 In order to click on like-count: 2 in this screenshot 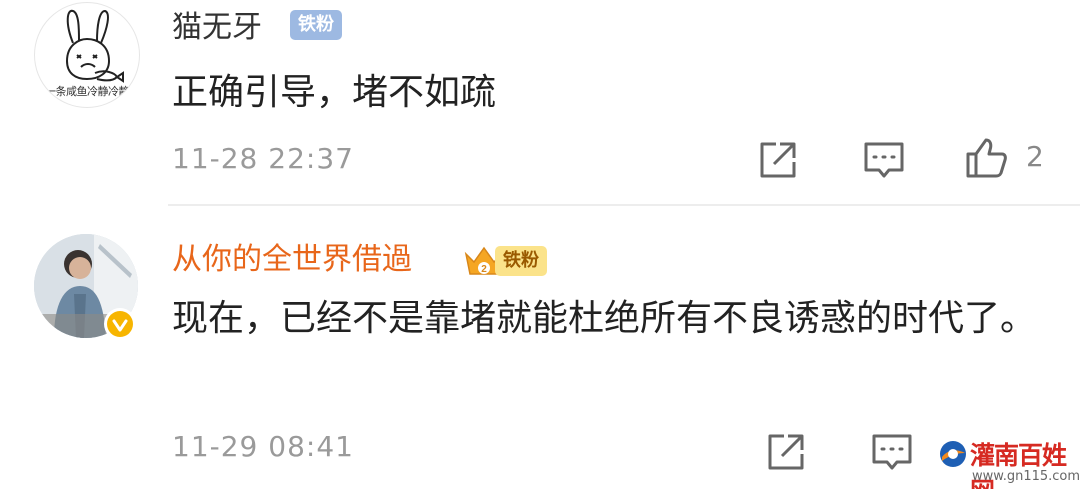, I will do `click(1035, 156)`.